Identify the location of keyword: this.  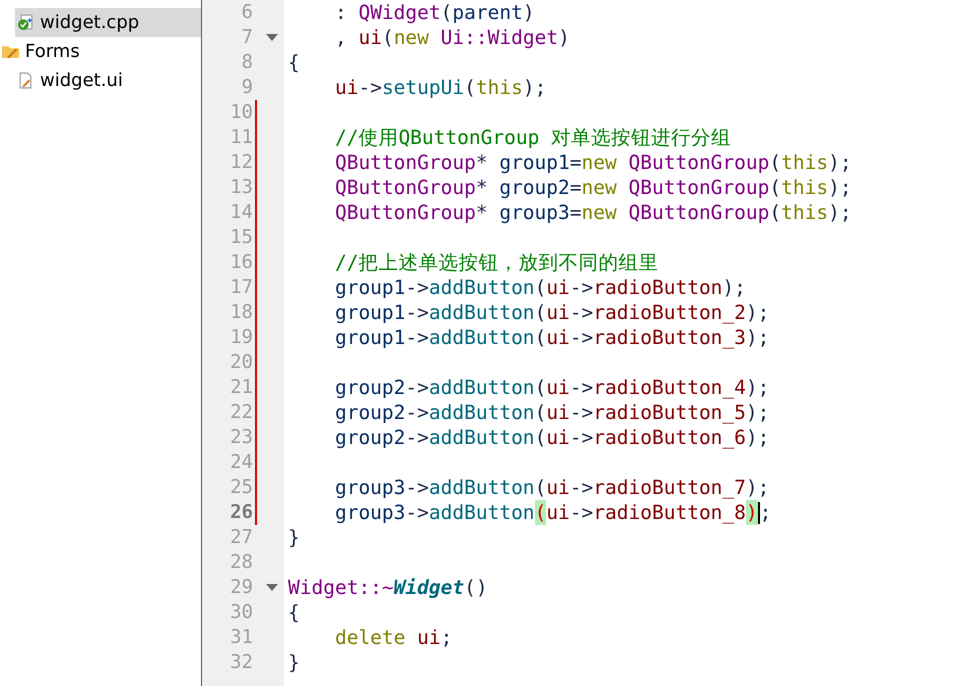
(804, 162).